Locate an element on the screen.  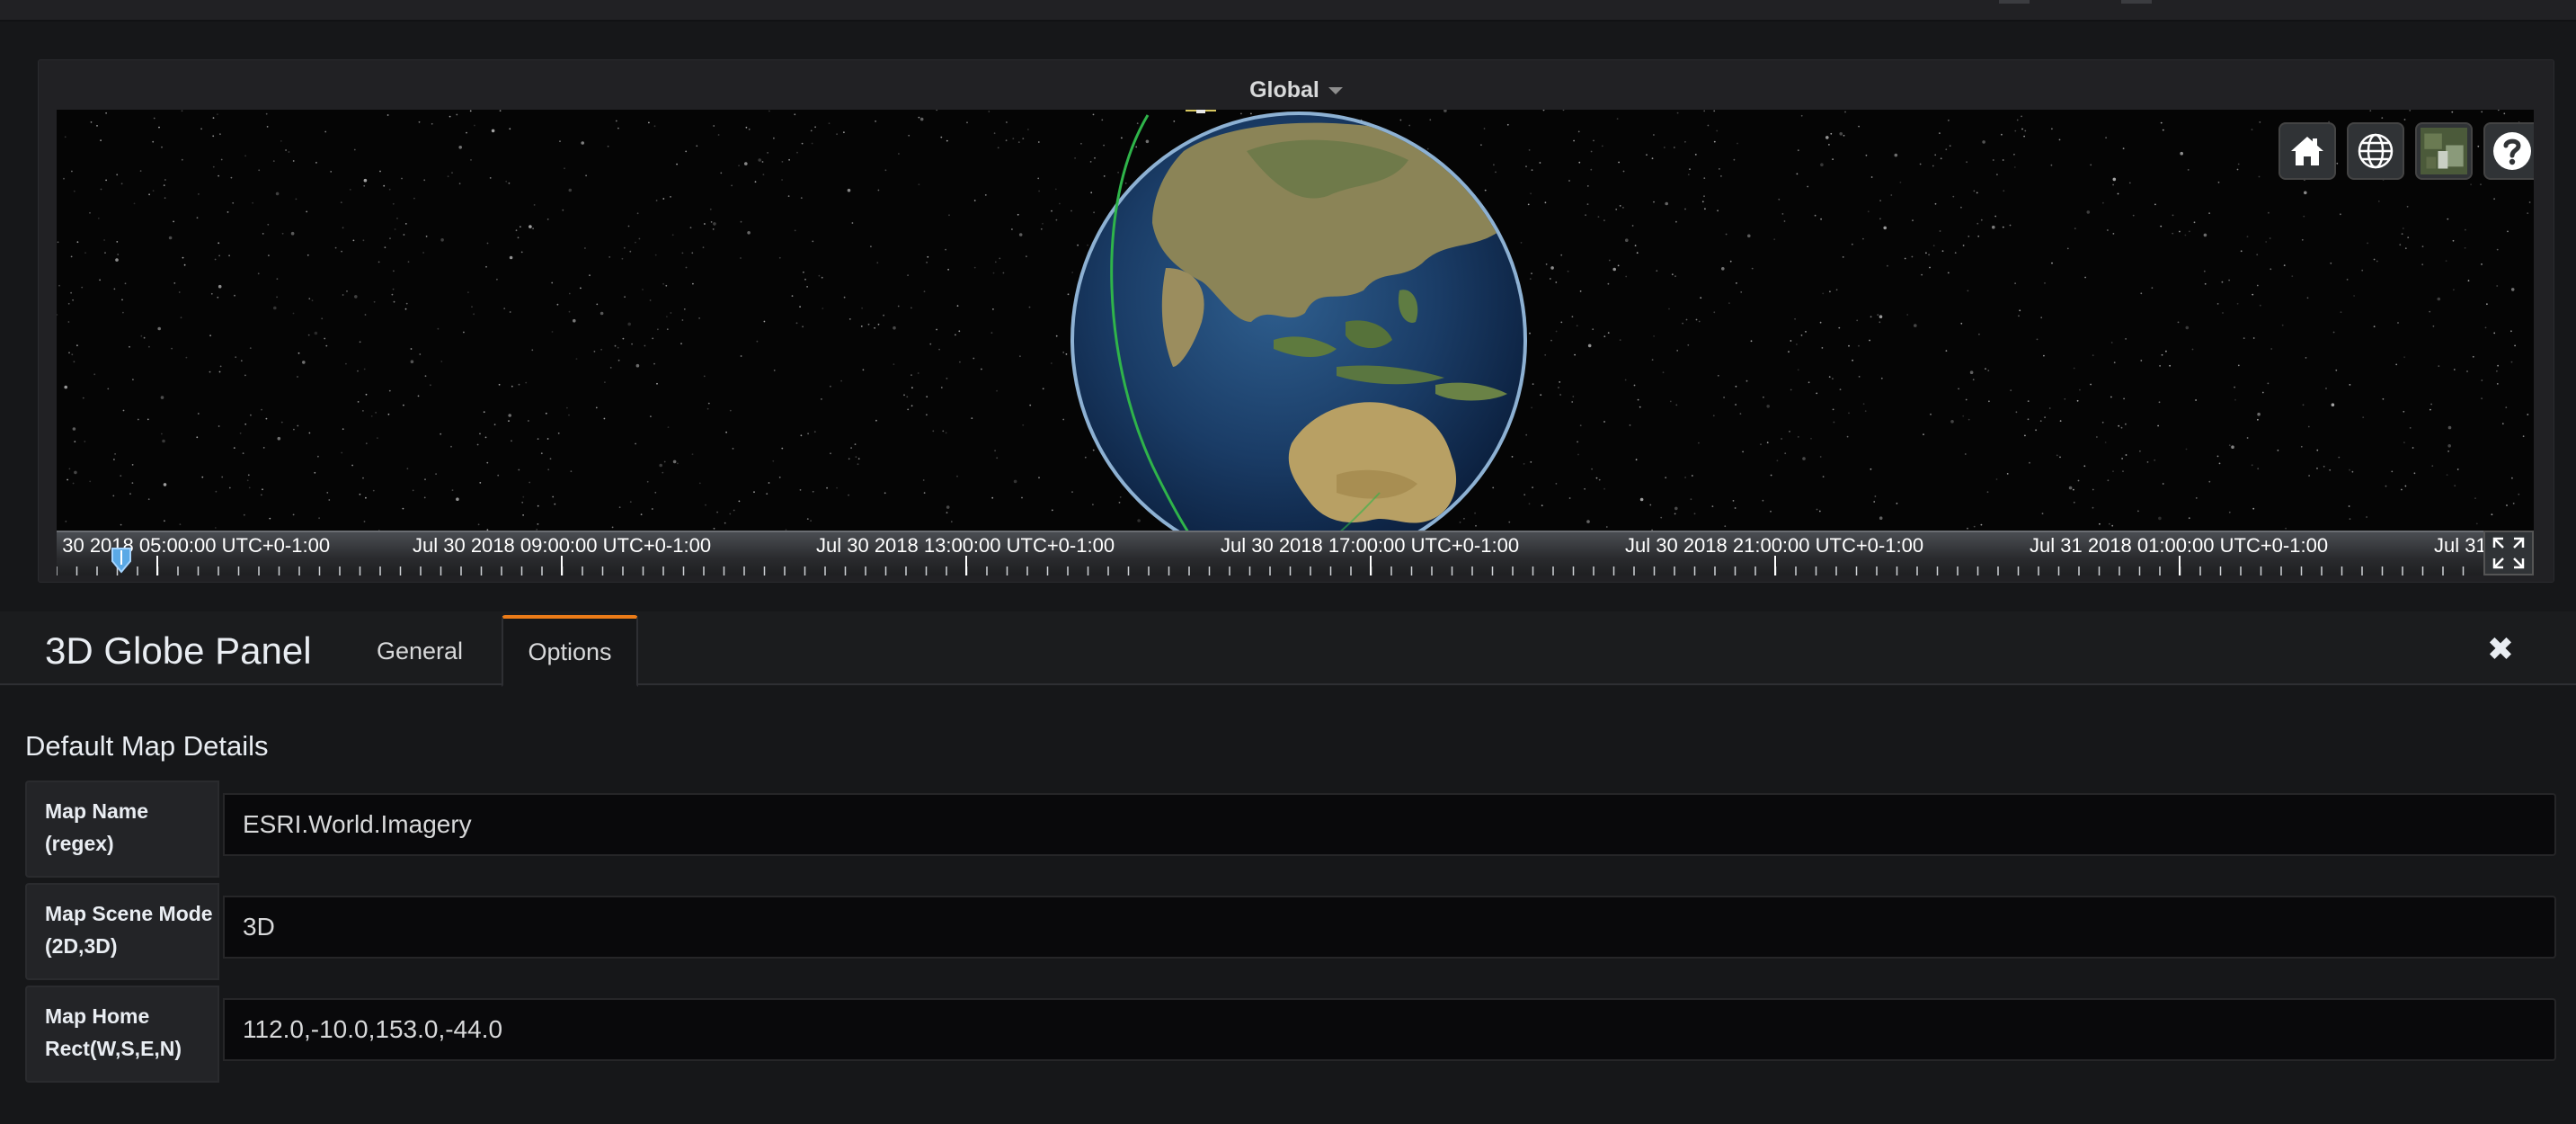
field-label: Map Home Rect(W,S,E,N) is located at coordinates (122, 1034).